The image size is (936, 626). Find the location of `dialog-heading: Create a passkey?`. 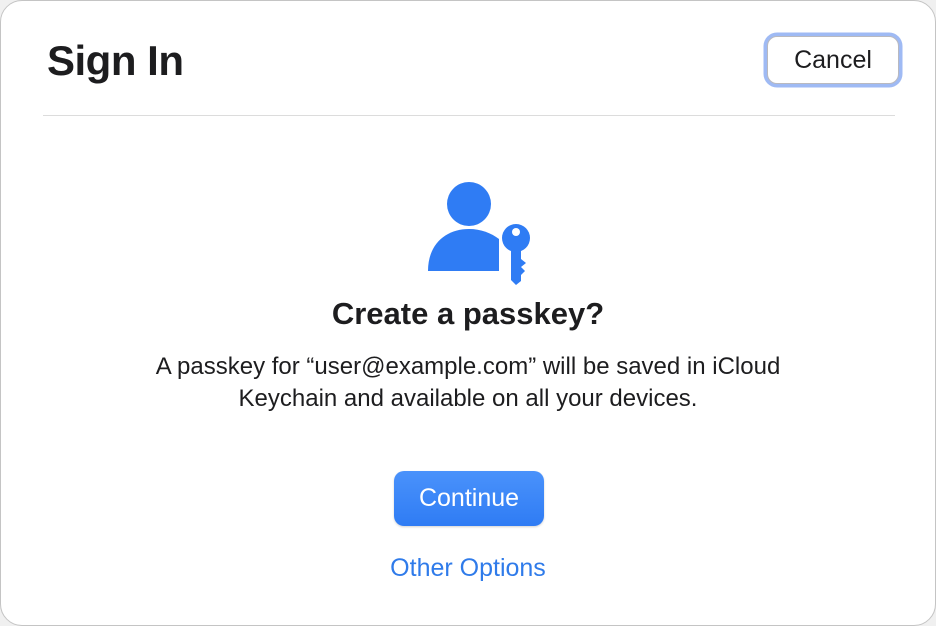

dialog-heading: Create a passkey? is located at coordinates (468, 313).